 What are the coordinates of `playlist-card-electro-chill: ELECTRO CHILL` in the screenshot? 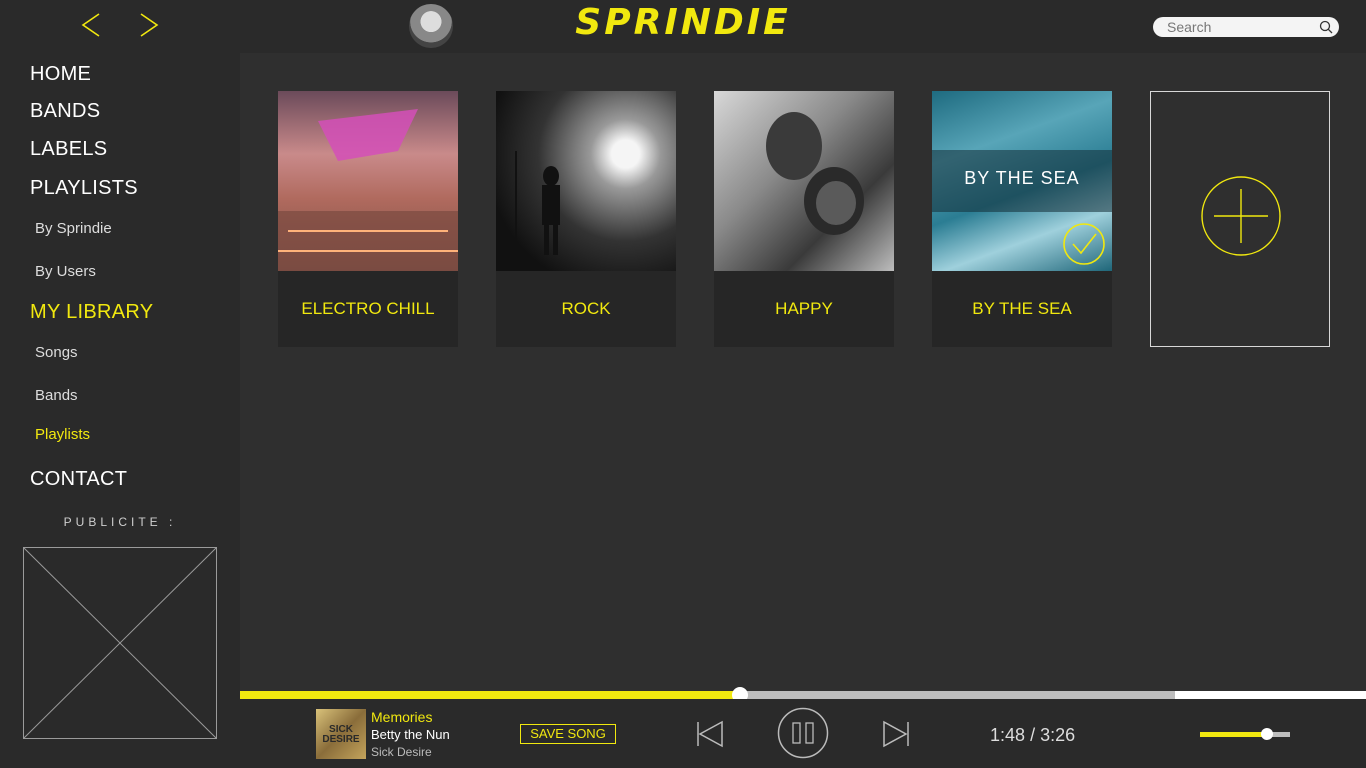 It's located at (368, 219).